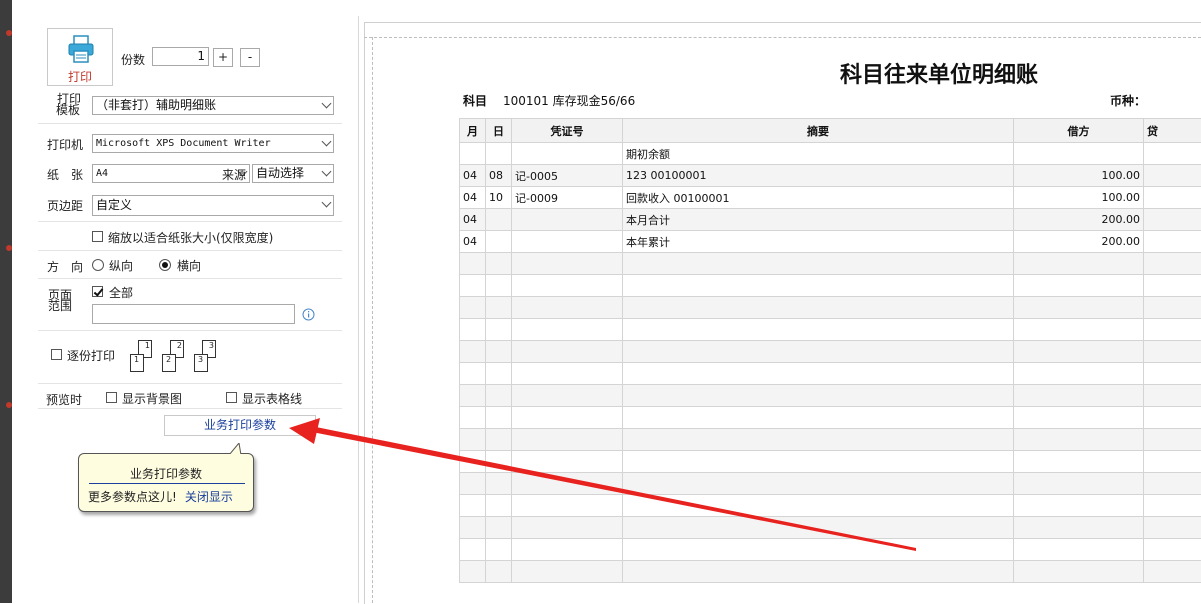  What do you see at coordinates (68, 110) in the screenshot?
I see `template-label-line2: 模板` at bounding box center [68, 110].